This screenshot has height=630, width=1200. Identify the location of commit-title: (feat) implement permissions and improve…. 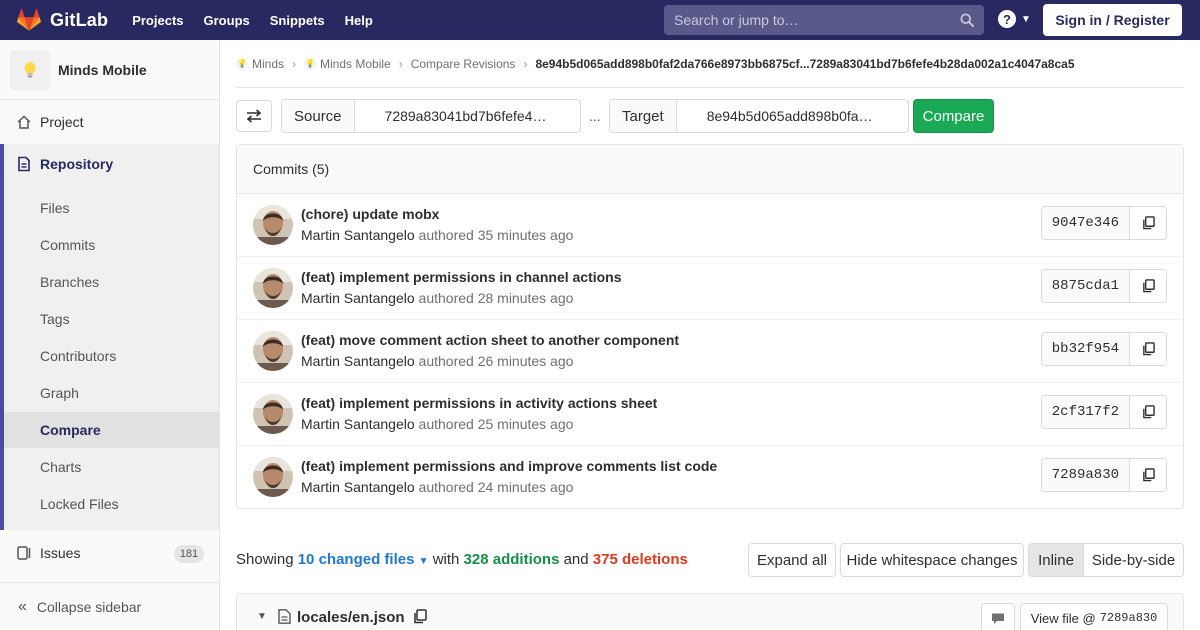
(509, 466).